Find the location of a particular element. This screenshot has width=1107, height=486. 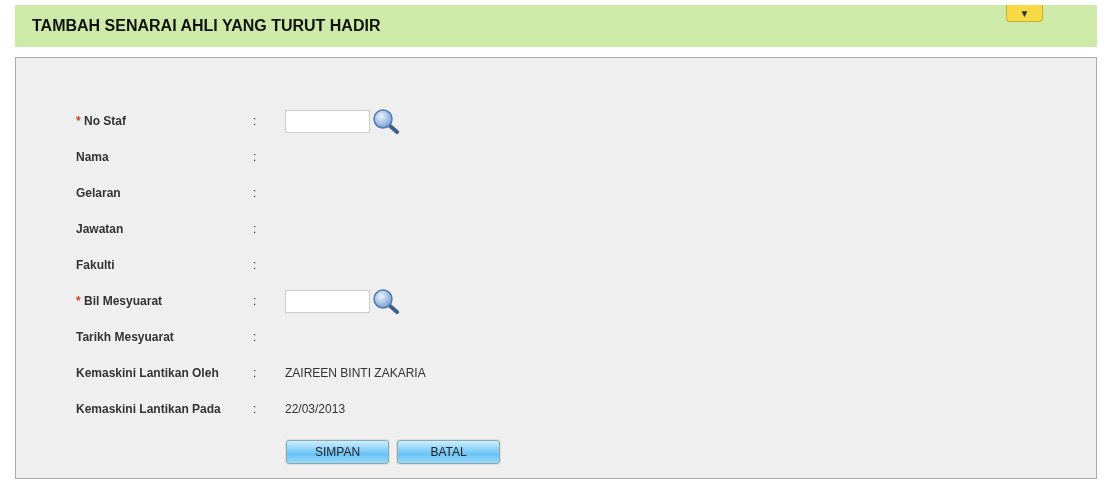

field-label: Kemaskini Lantikan Pada is located at coordinates (149, 409).